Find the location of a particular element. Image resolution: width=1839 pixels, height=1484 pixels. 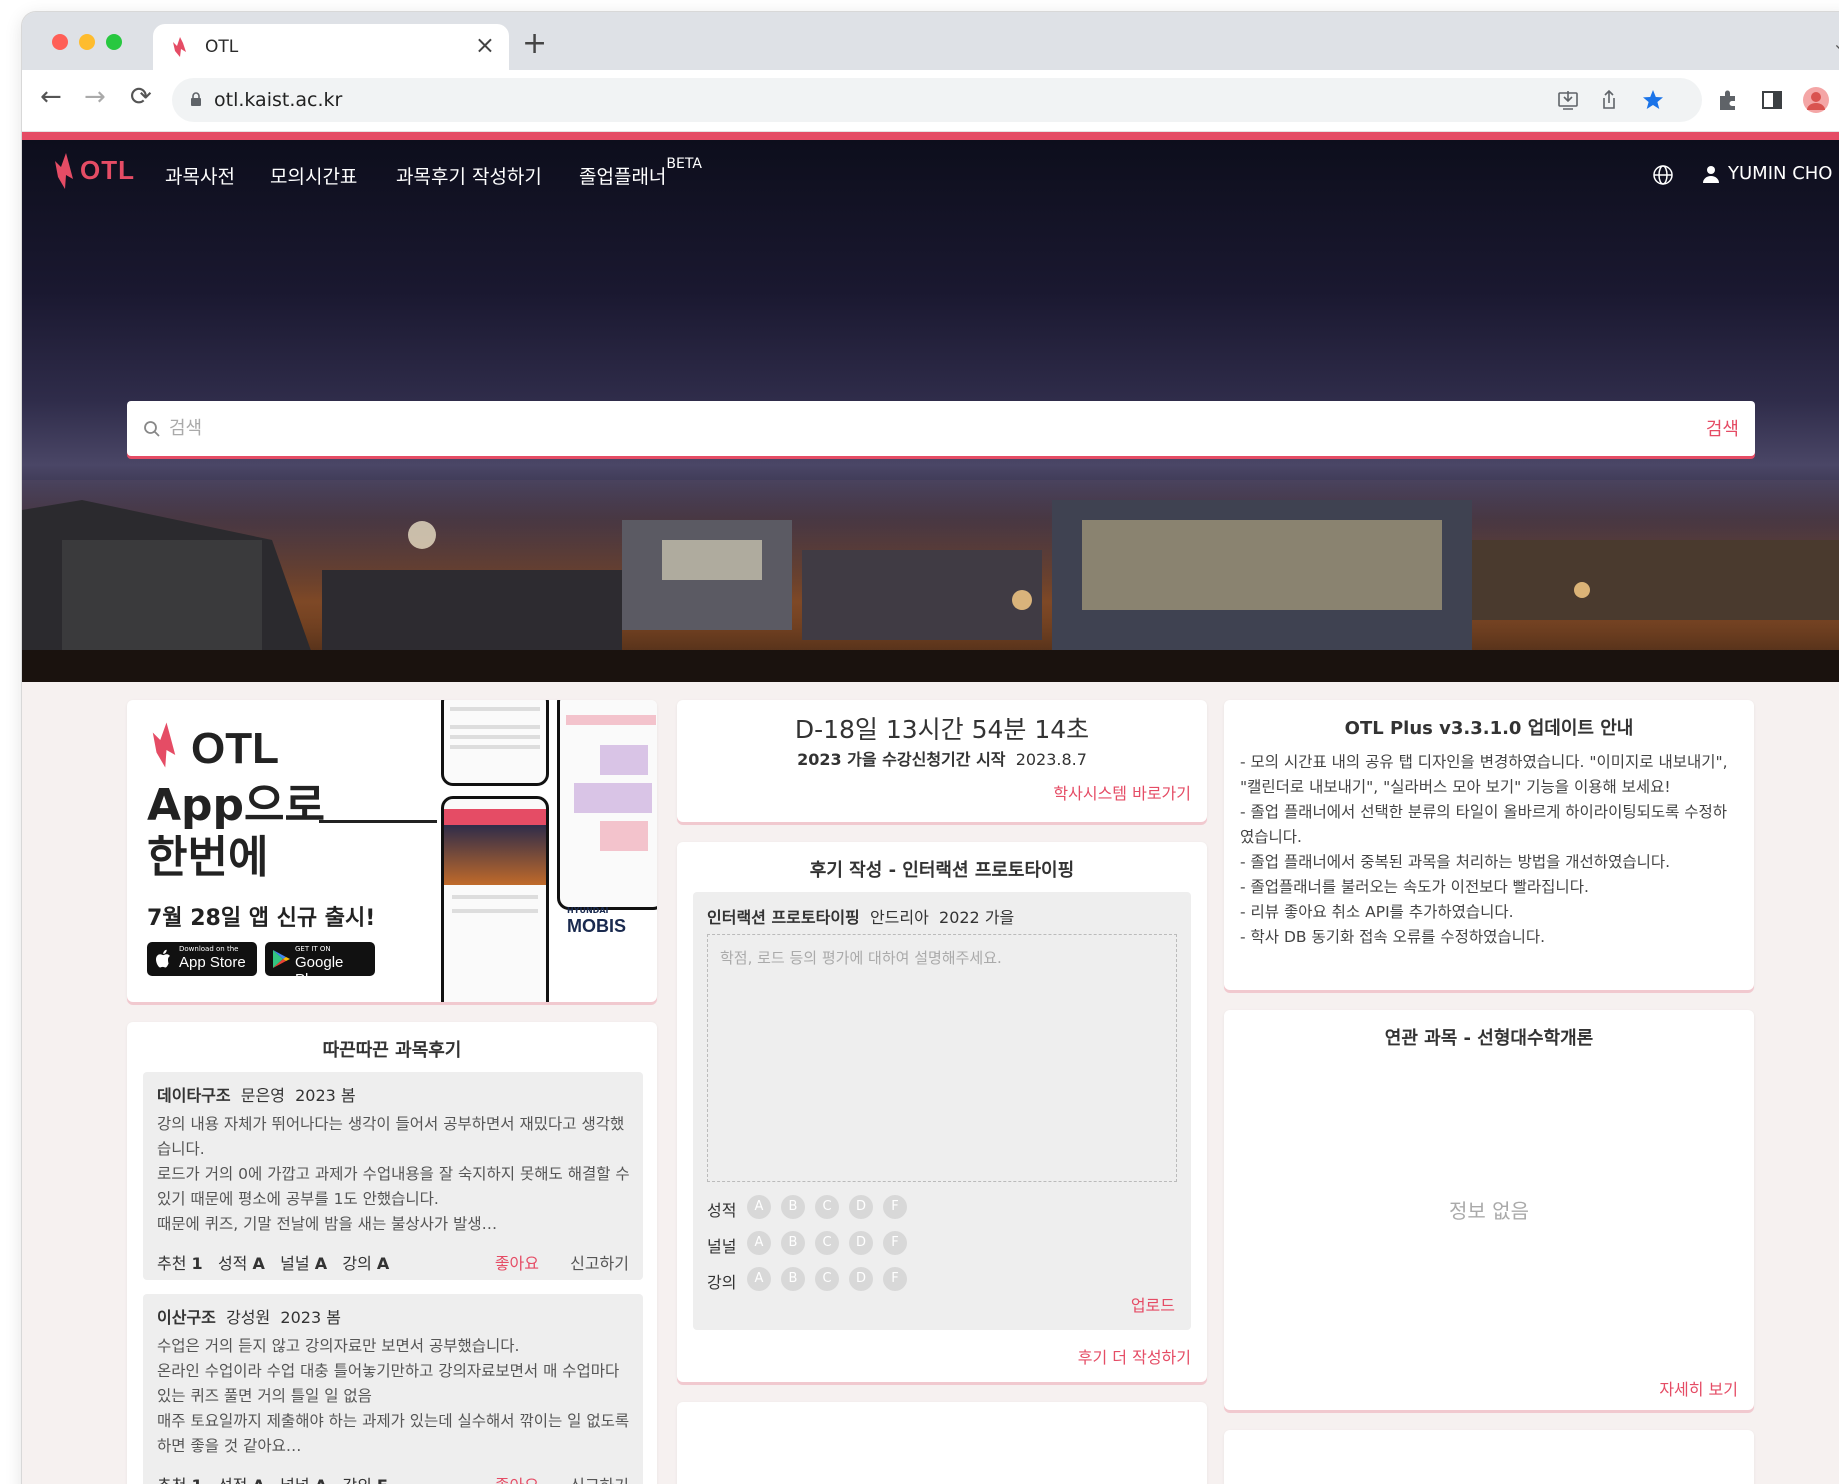

write-more-reviews-link: 후기 더 작성하기 is located at coordinates (1134, 1356).